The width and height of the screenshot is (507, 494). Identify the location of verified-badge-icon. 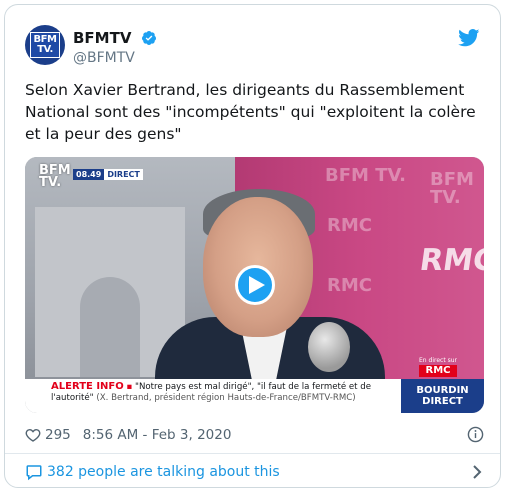
(148, 37).